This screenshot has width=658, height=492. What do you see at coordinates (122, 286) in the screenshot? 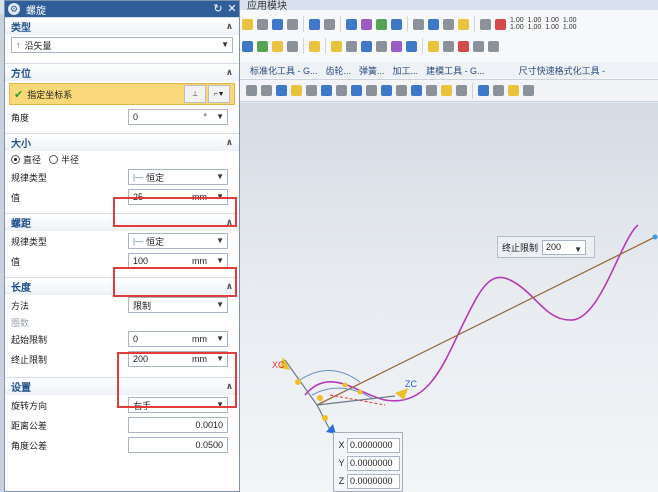
I see `section-length-header: 长度 ∧` at bounding box center [122, 286].